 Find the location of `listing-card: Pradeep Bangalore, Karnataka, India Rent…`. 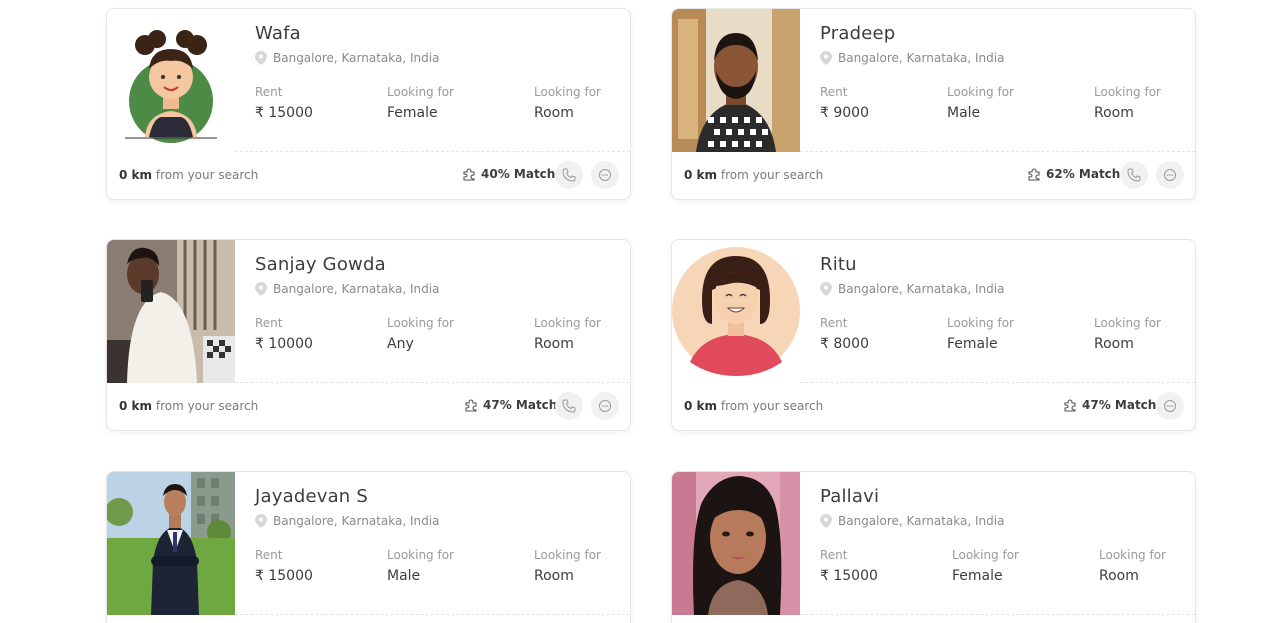

listing-card: Pradeep Bangalore, Karnataka, India Rent… is located at coordinates (933, 104).